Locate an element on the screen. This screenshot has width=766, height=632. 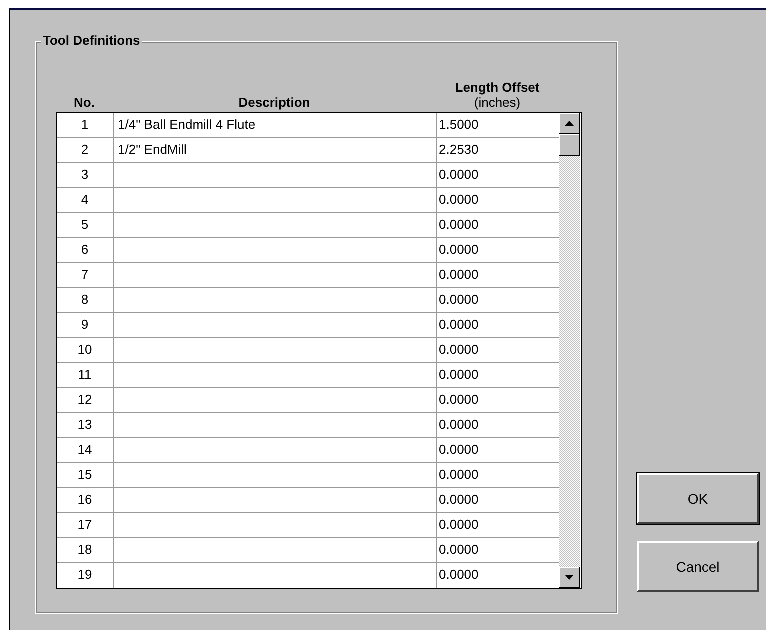
row-number-cell: 3 is located at coordinates (85, 175).